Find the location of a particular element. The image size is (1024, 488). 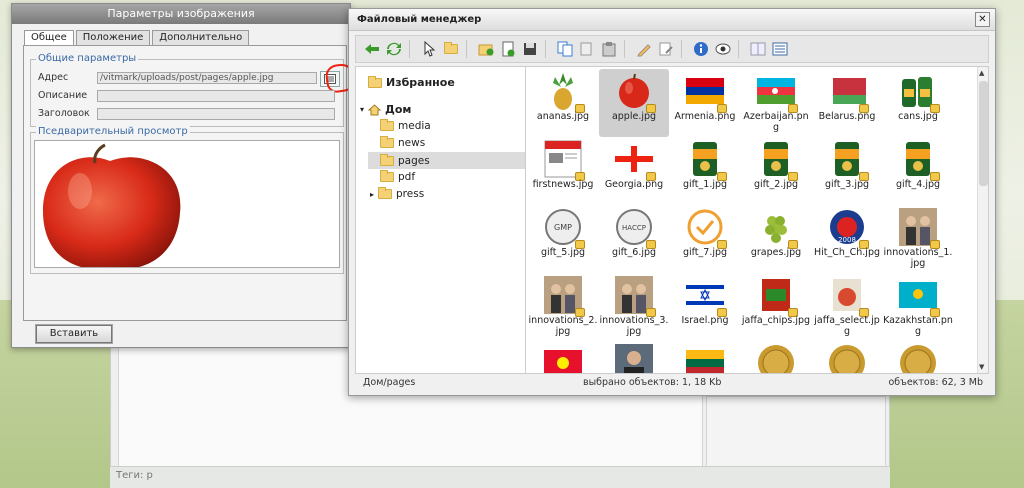

file-tile: GMP gift_5.jpg is located at coordinates (563, 239).